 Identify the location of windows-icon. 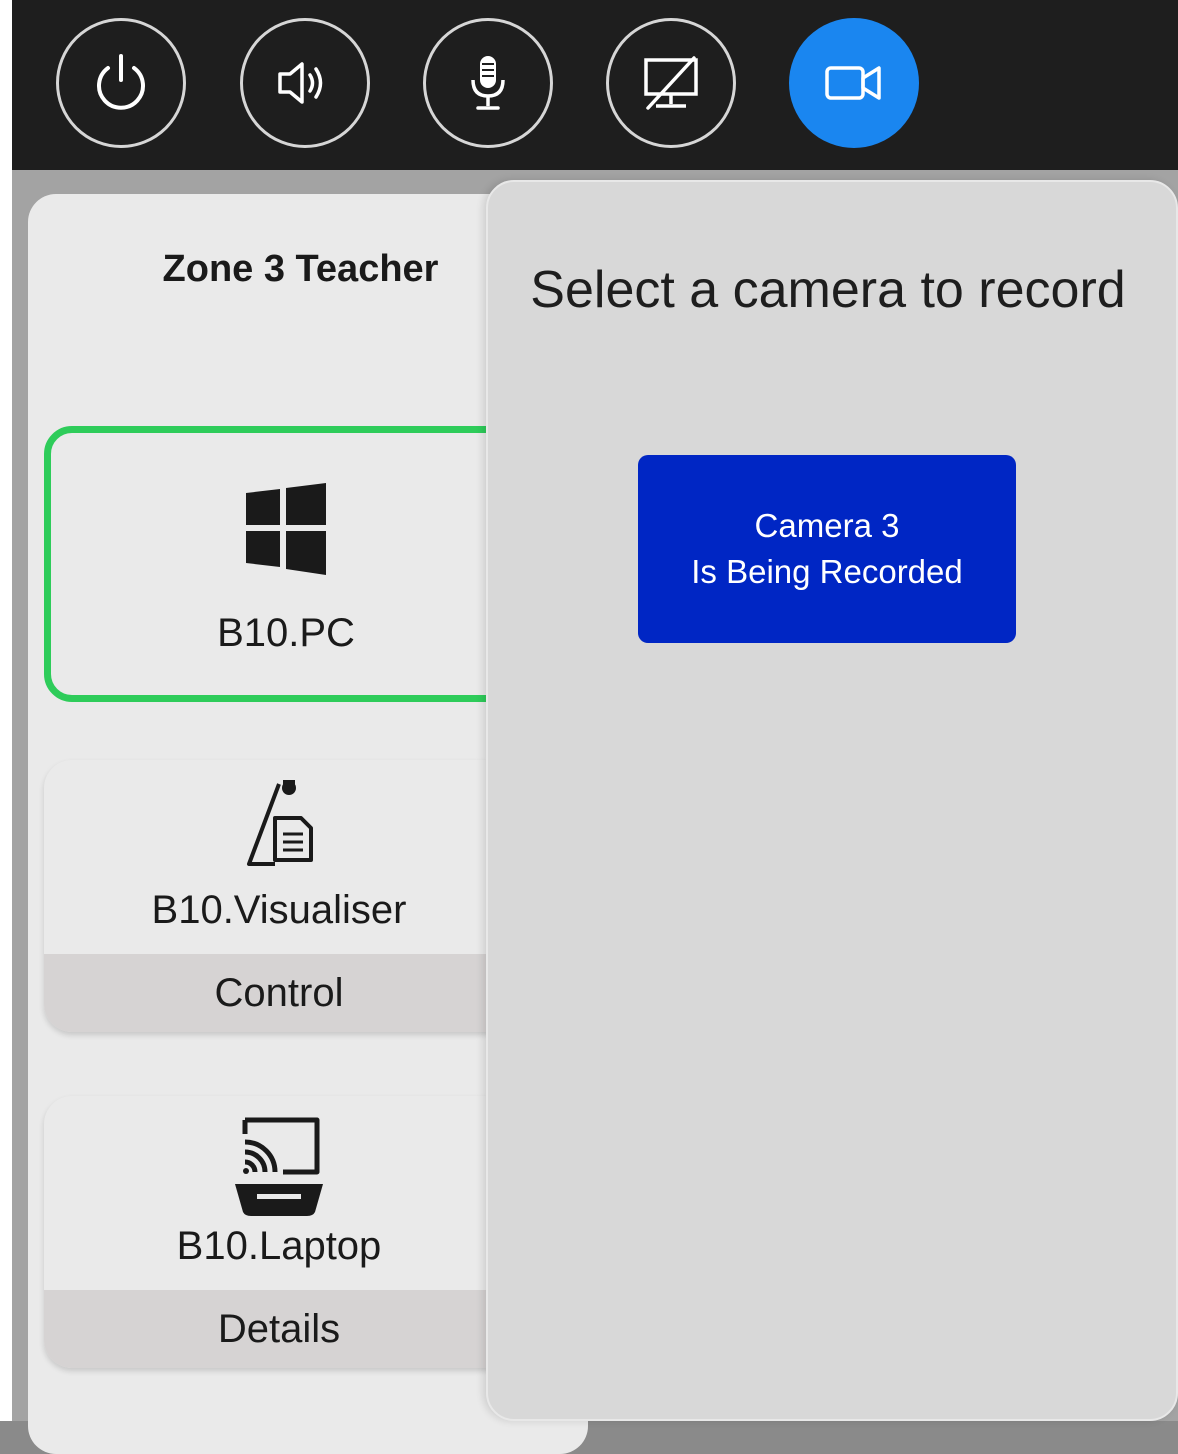
(286, 529).